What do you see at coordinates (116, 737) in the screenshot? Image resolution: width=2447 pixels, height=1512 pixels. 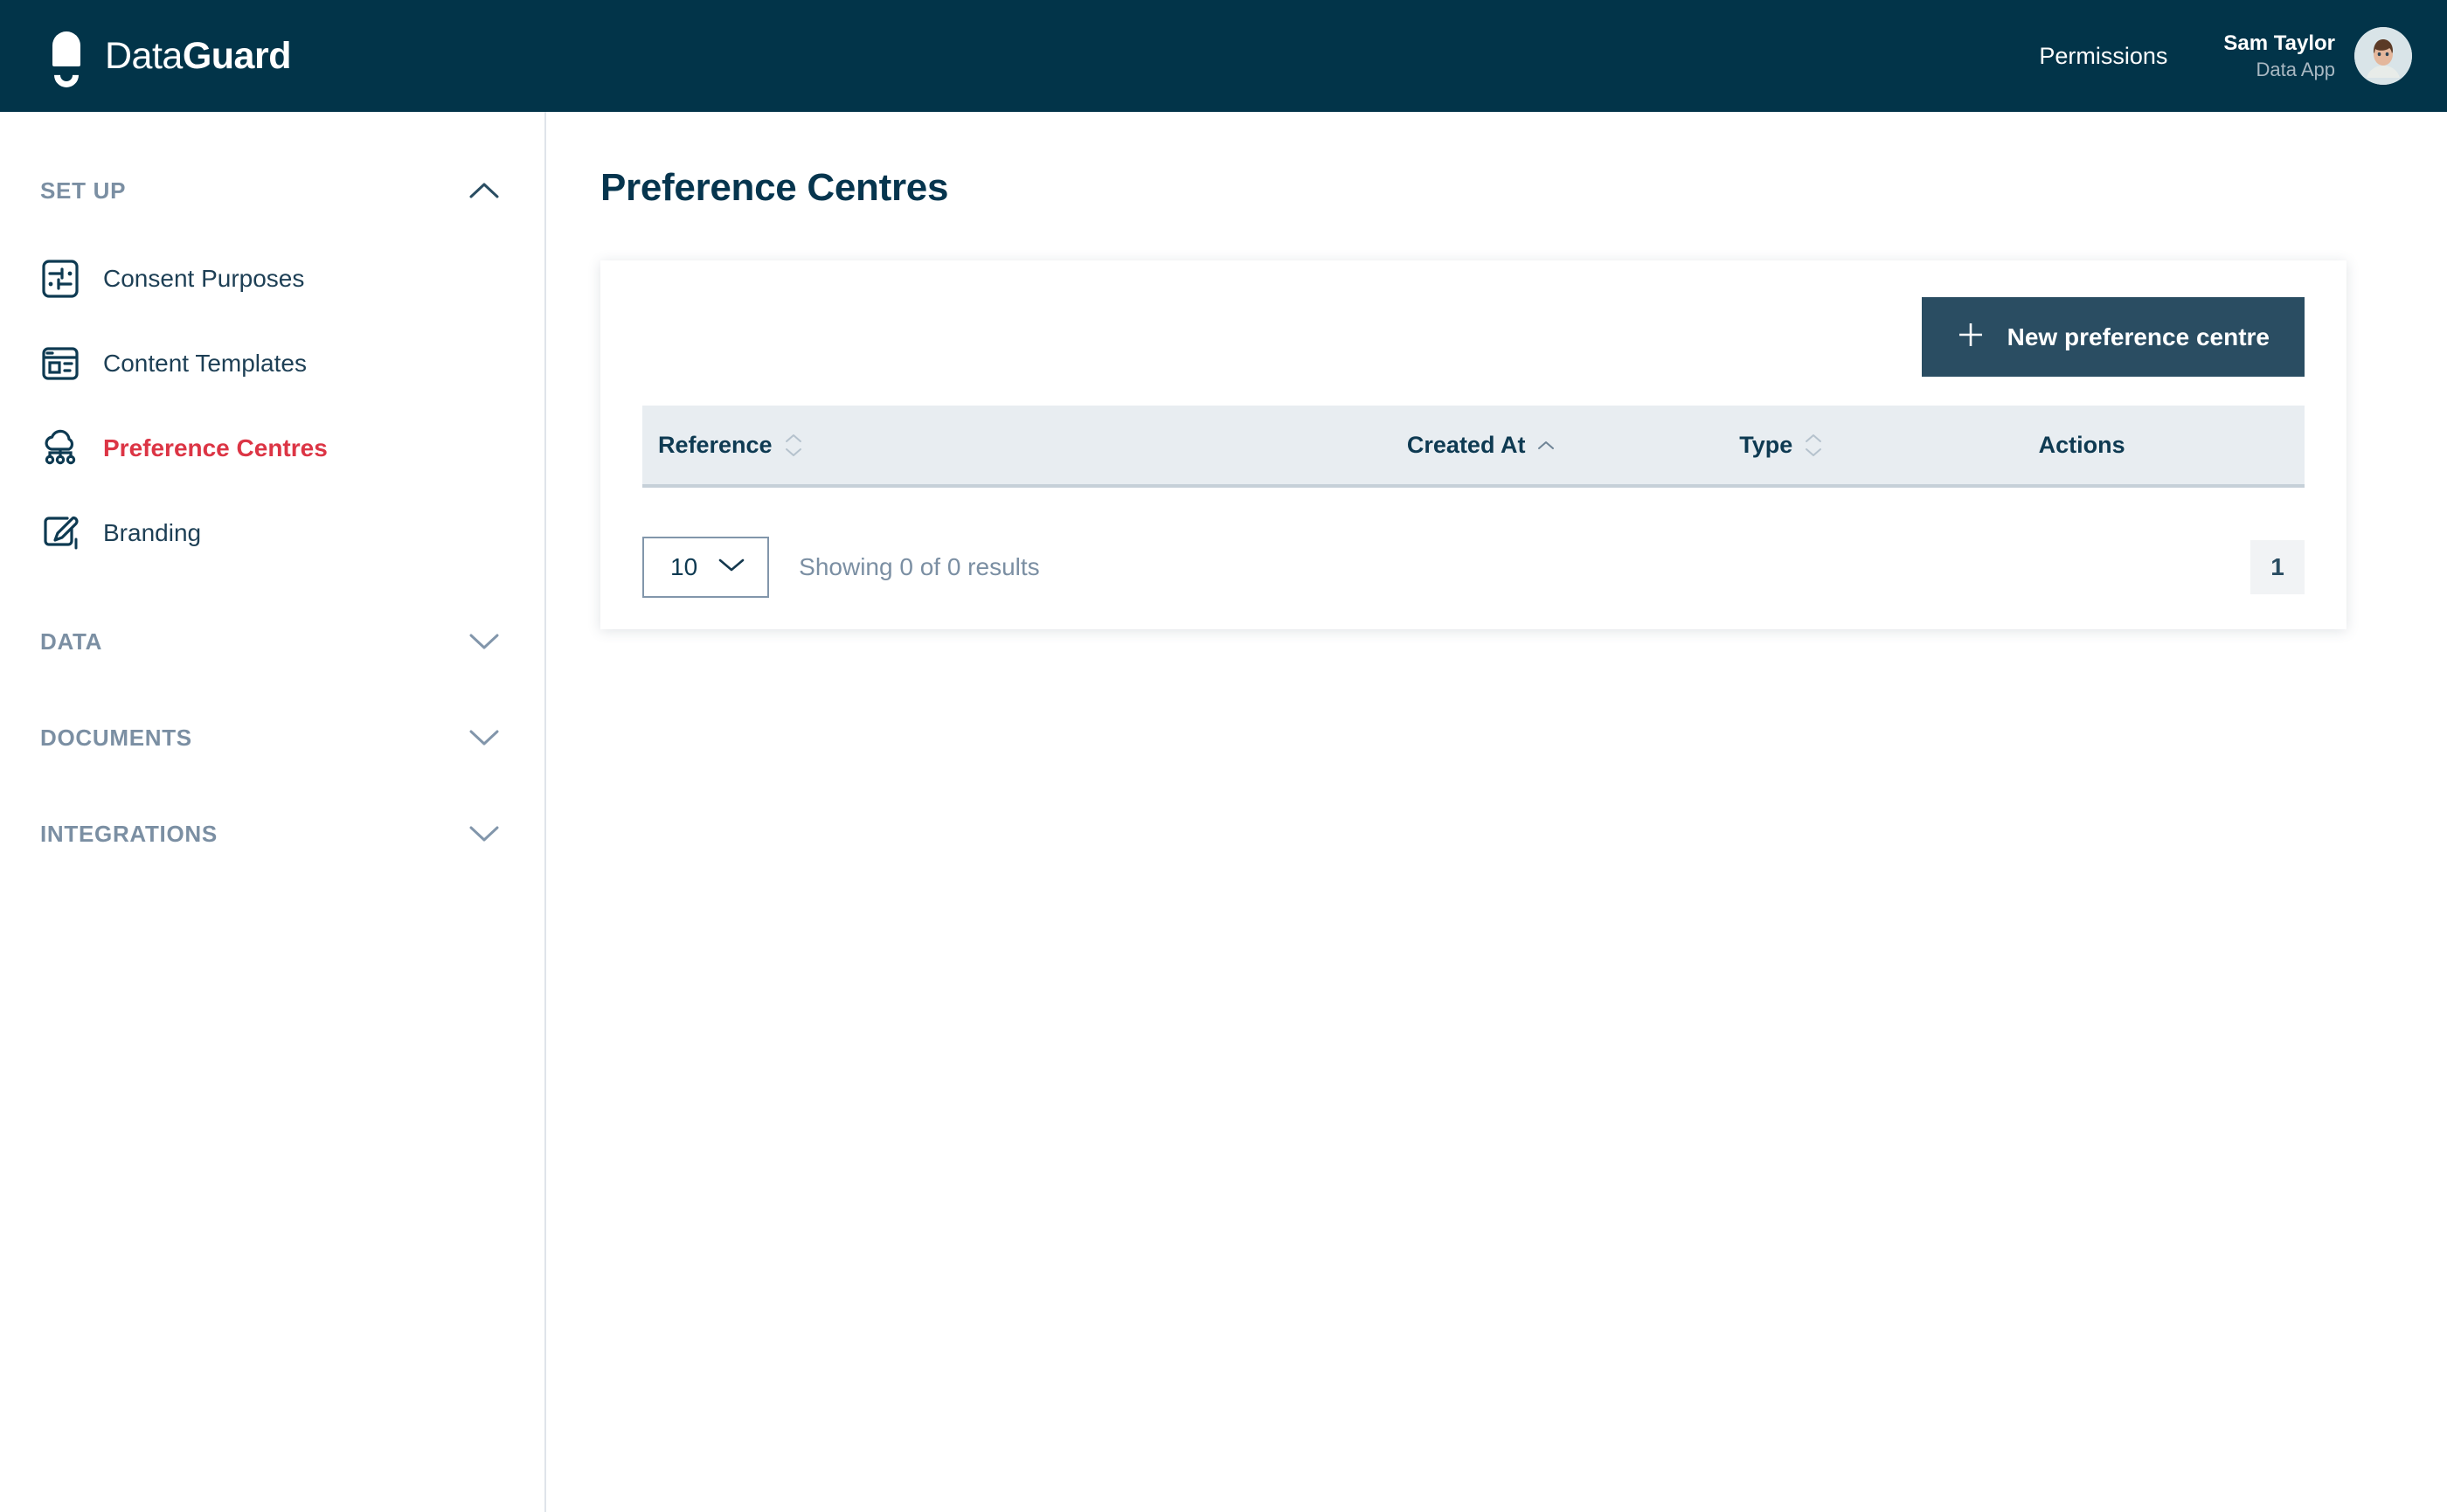 I see `sidebar-section-label: DOCUMENTS` at bounding box center [116, 737].